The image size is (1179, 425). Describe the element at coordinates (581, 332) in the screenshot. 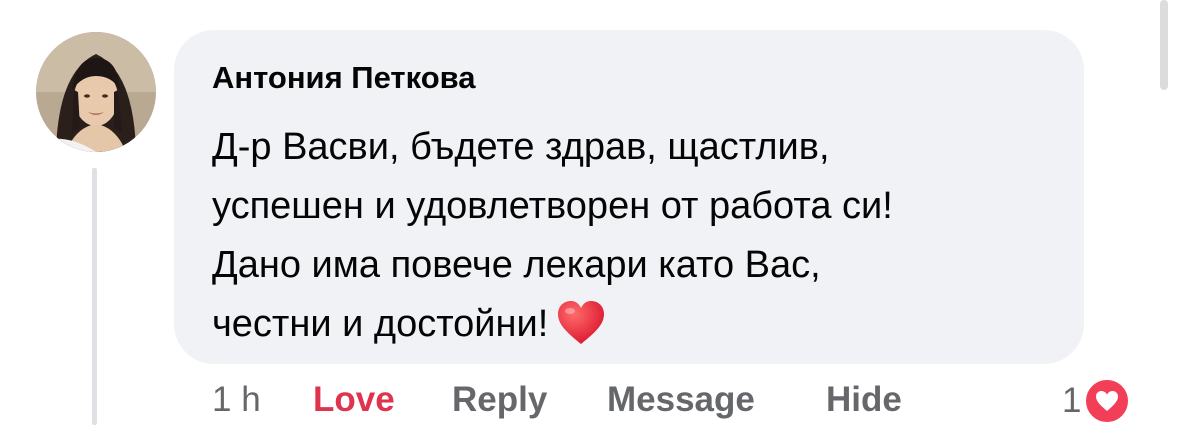

I see `red-heart-icon` at that location.